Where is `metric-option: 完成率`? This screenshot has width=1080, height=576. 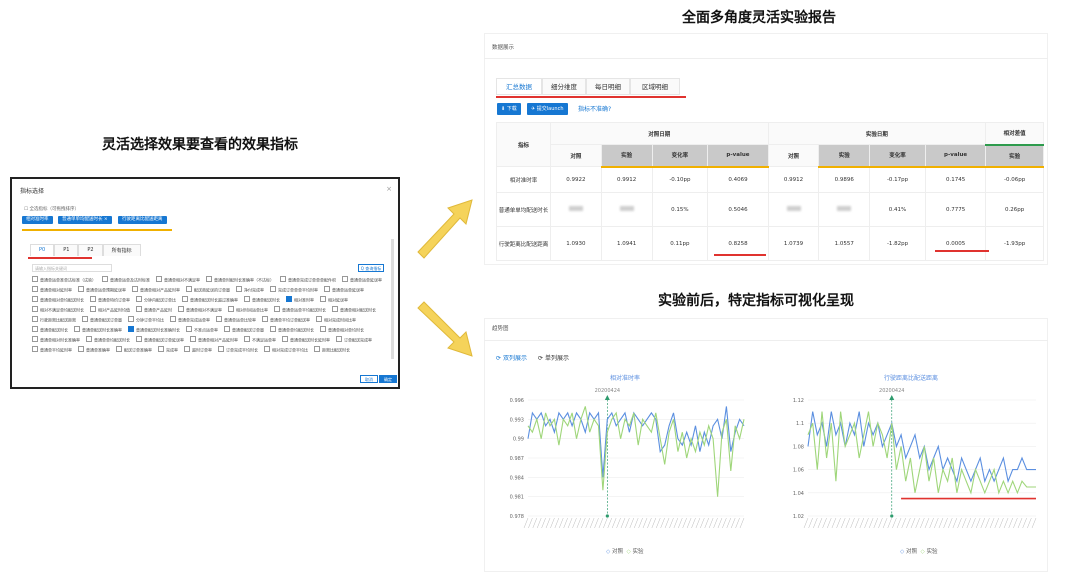
metric-option: 完成率 is located at coordinates (168, 350).